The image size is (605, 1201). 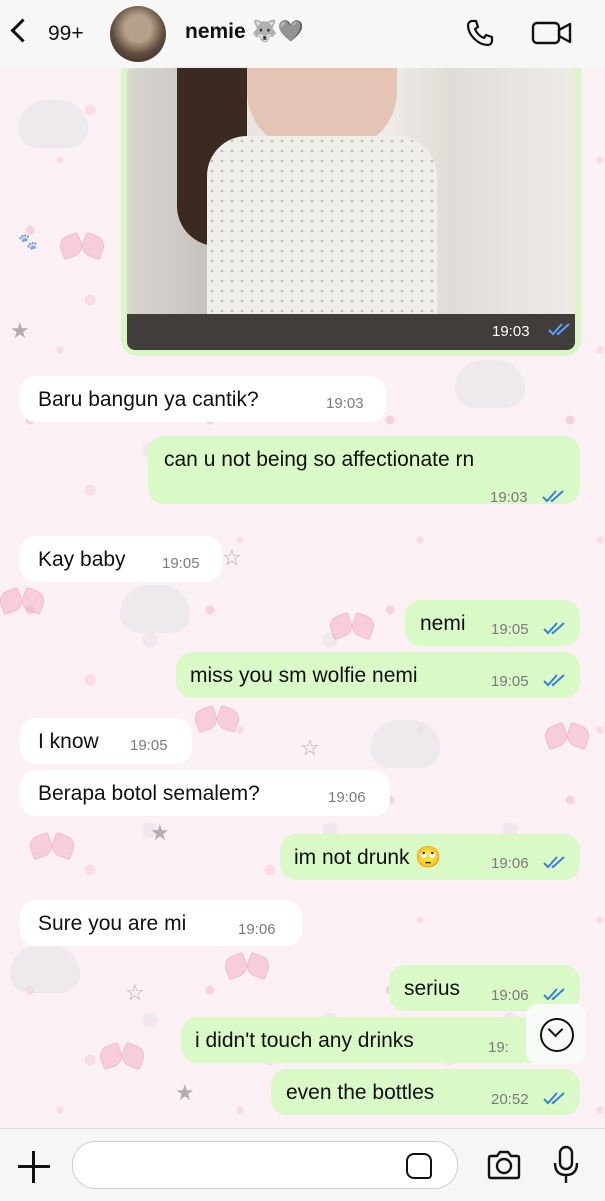 I want to click on message-bubble-outgoing: miss you sm wolfie nemi 19:05, so click(x=378, y=675).